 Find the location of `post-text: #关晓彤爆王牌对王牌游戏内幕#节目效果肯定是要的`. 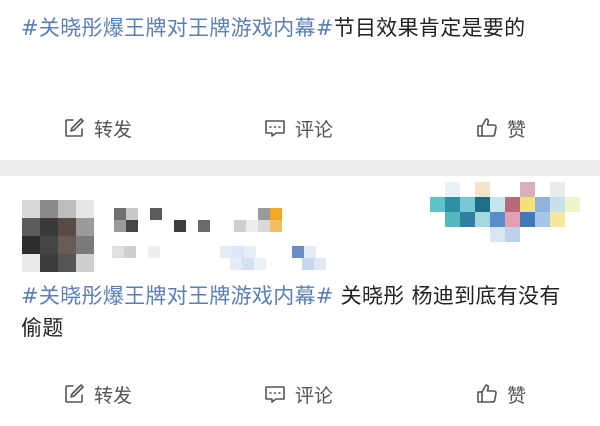

post-text: #关晓彤爆王牌对王牌游戏内幕#节目效果肯定是要的 is located at coordinates (301, 28).